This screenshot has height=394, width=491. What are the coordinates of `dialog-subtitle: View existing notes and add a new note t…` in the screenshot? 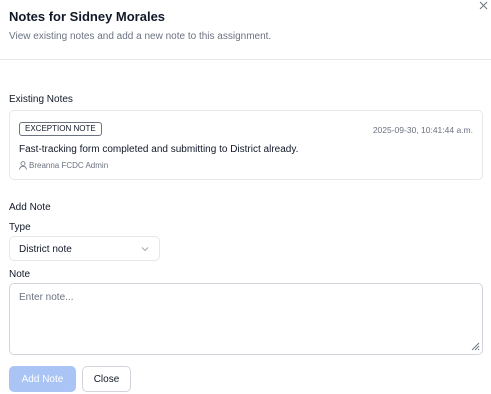 It's located at (140, 36).